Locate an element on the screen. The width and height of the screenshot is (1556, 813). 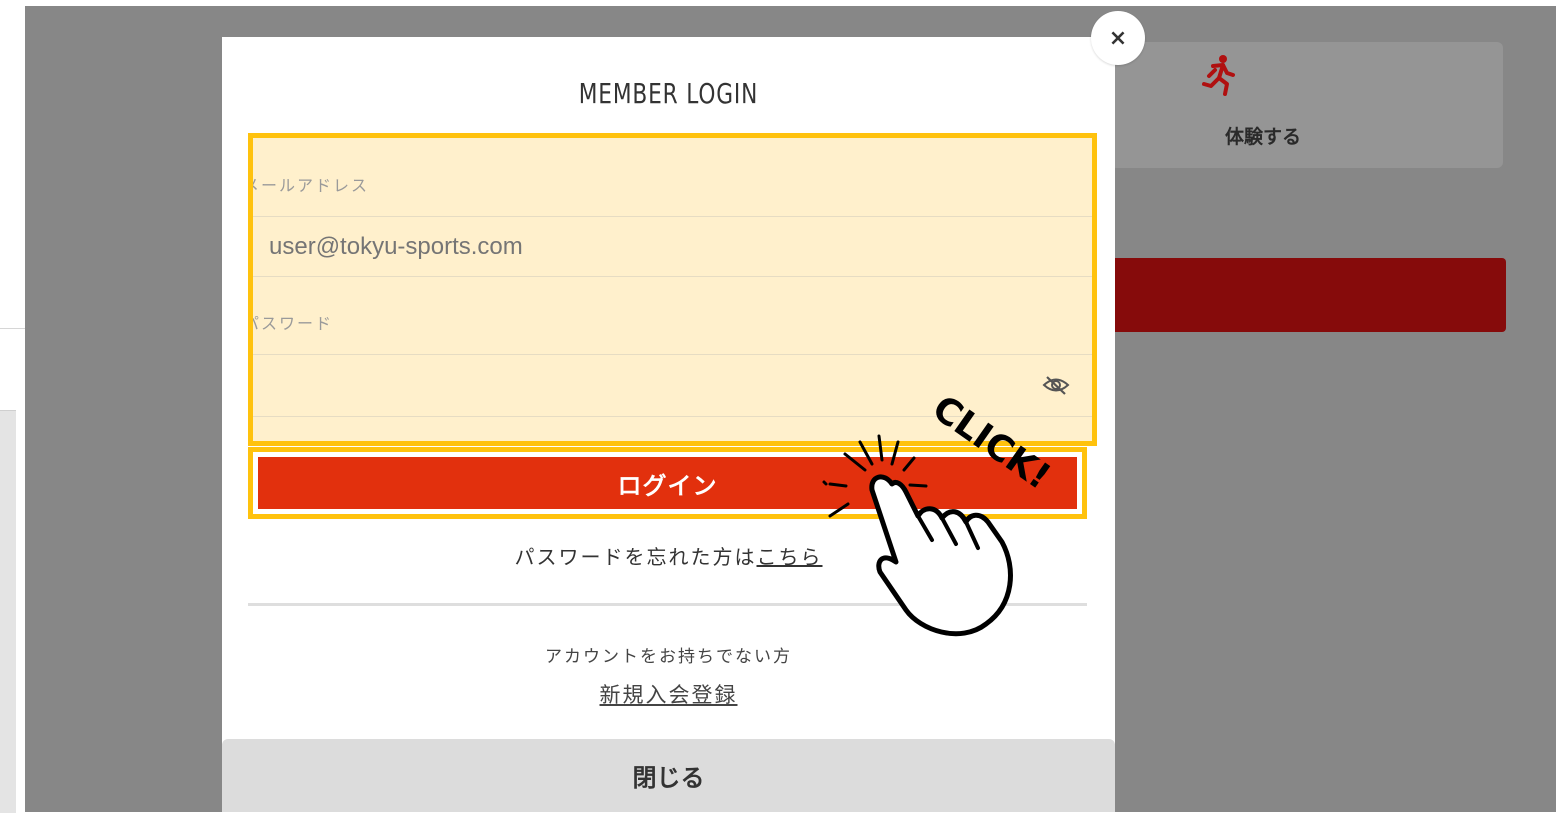
password-input is located at coordinates (670, 387).